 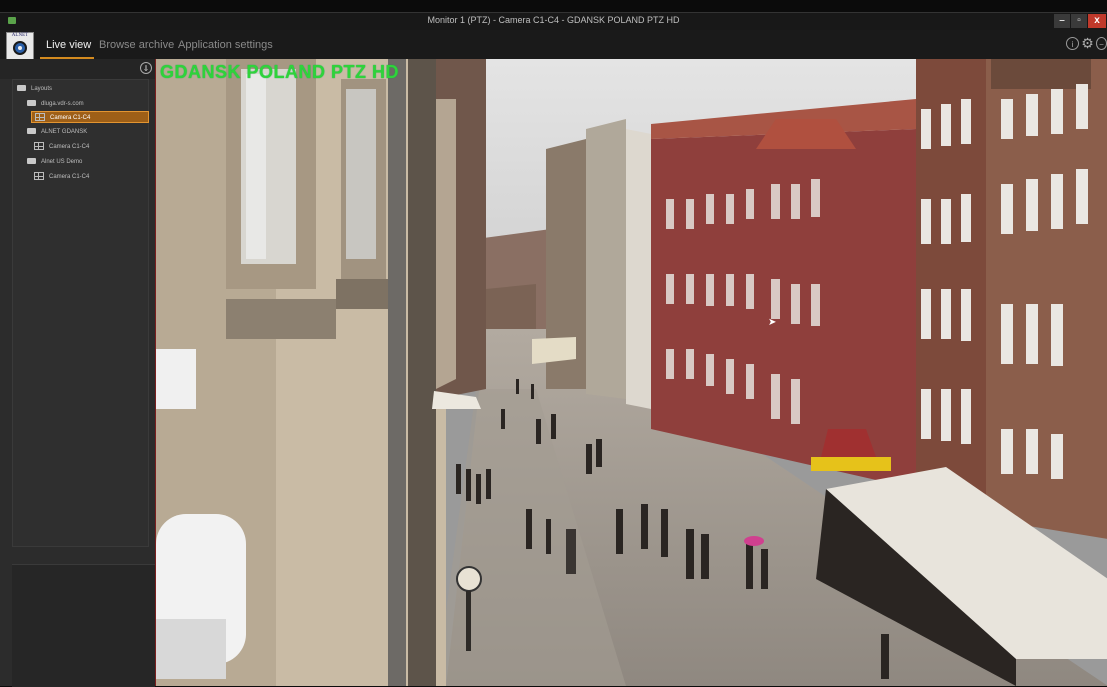 What do you see at coordinates (1097, 21) in the screenshot?
I see `close-button: x` at bounding box center [1097, 21].